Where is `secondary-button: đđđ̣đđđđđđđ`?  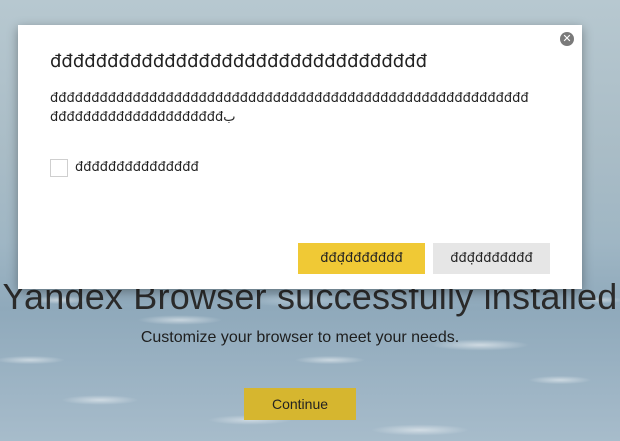
secondary-button: đđđ̣đđđđđđđ is located at coordinates (491, 258).